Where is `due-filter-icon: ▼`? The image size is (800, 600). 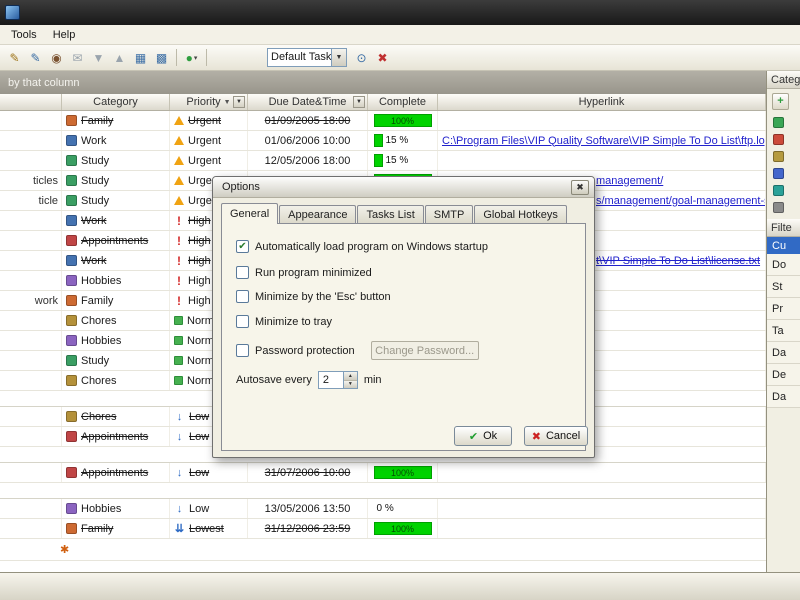 due-filter-icon: ▼ is located at coordinates (359, 102).